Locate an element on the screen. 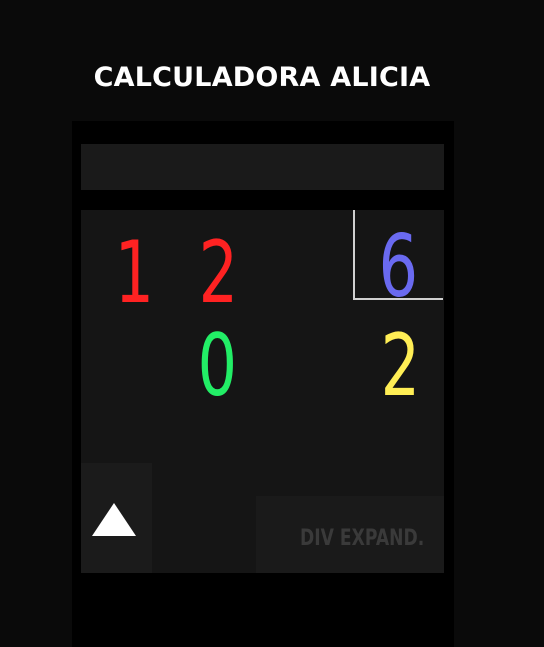 The width and height of the screenshot is (544, 647). remainder-digit: 0 is located at coordinates (217, 366).